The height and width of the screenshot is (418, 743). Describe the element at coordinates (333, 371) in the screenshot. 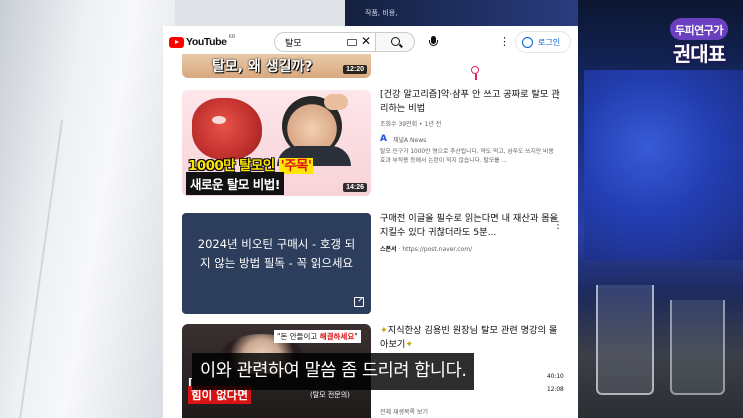

I see `video-subtitle: 이와 관련하여 말씀 좀 드리려 합니다.` at that location.